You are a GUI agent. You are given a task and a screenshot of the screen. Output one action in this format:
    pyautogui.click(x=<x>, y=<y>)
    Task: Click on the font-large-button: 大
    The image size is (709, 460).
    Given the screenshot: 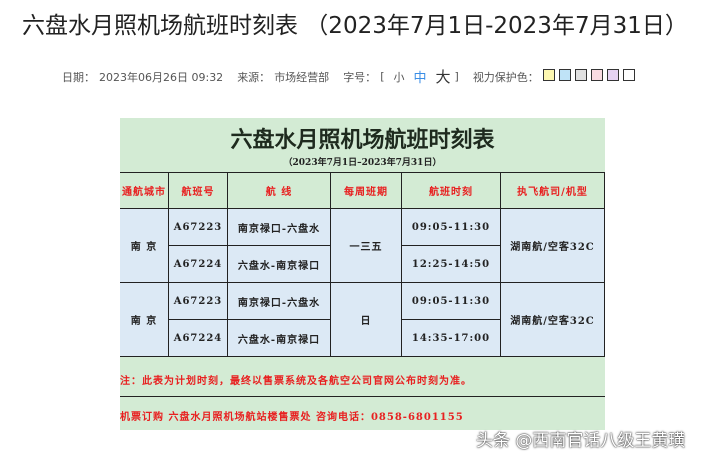 What is the action you would take?
    pyautogui.click(x=443, y=76)
    